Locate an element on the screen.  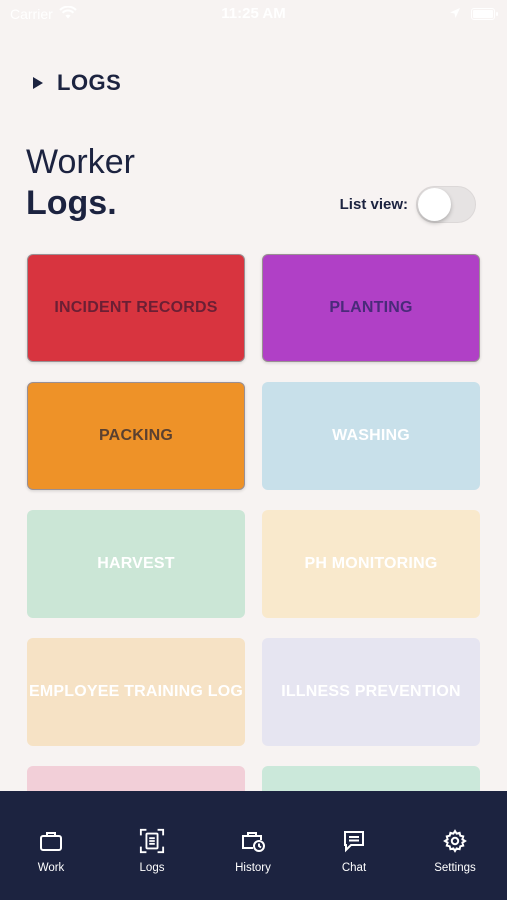
log-card-packing: PACKING is located at coordinates (136, 436).